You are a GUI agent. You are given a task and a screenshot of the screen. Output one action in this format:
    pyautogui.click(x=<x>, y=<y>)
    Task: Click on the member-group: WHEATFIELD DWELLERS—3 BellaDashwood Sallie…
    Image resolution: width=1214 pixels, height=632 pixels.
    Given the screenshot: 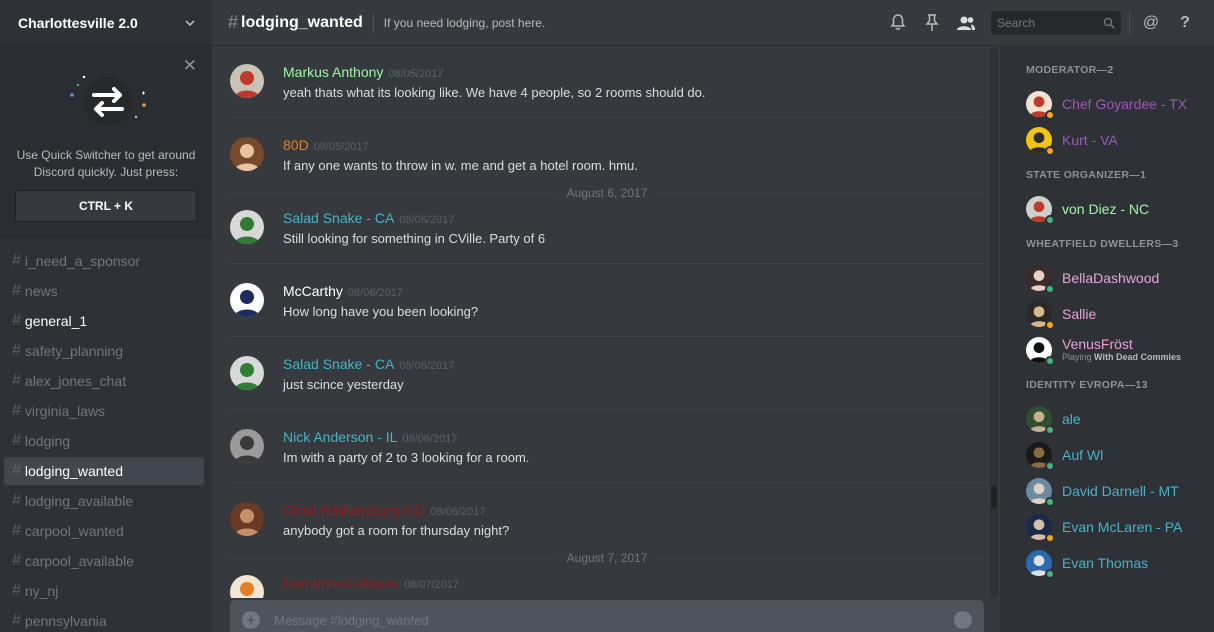 What is the action you would take?
    pyautogui.click(x=1116, y=303)
    